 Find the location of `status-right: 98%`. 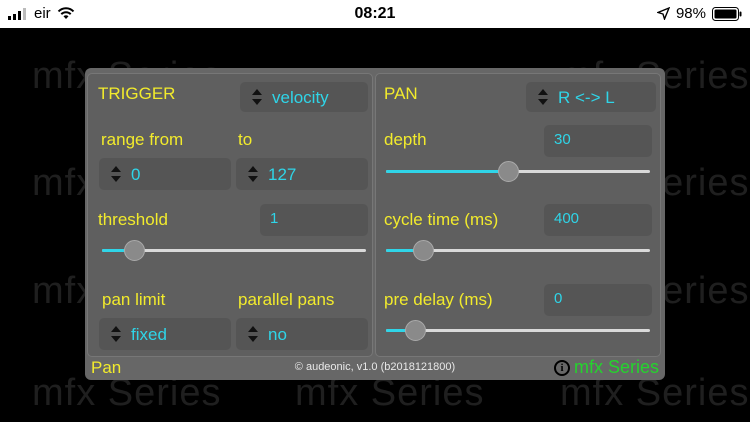

status-right: 98% is located at coordinates (699, 13).